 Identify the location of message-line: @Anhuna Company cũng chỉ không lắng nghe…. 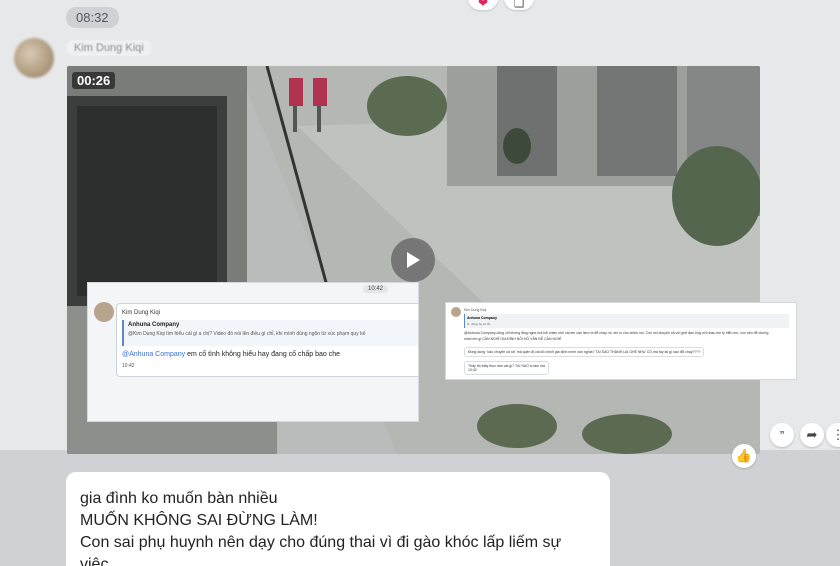
(616, 333).